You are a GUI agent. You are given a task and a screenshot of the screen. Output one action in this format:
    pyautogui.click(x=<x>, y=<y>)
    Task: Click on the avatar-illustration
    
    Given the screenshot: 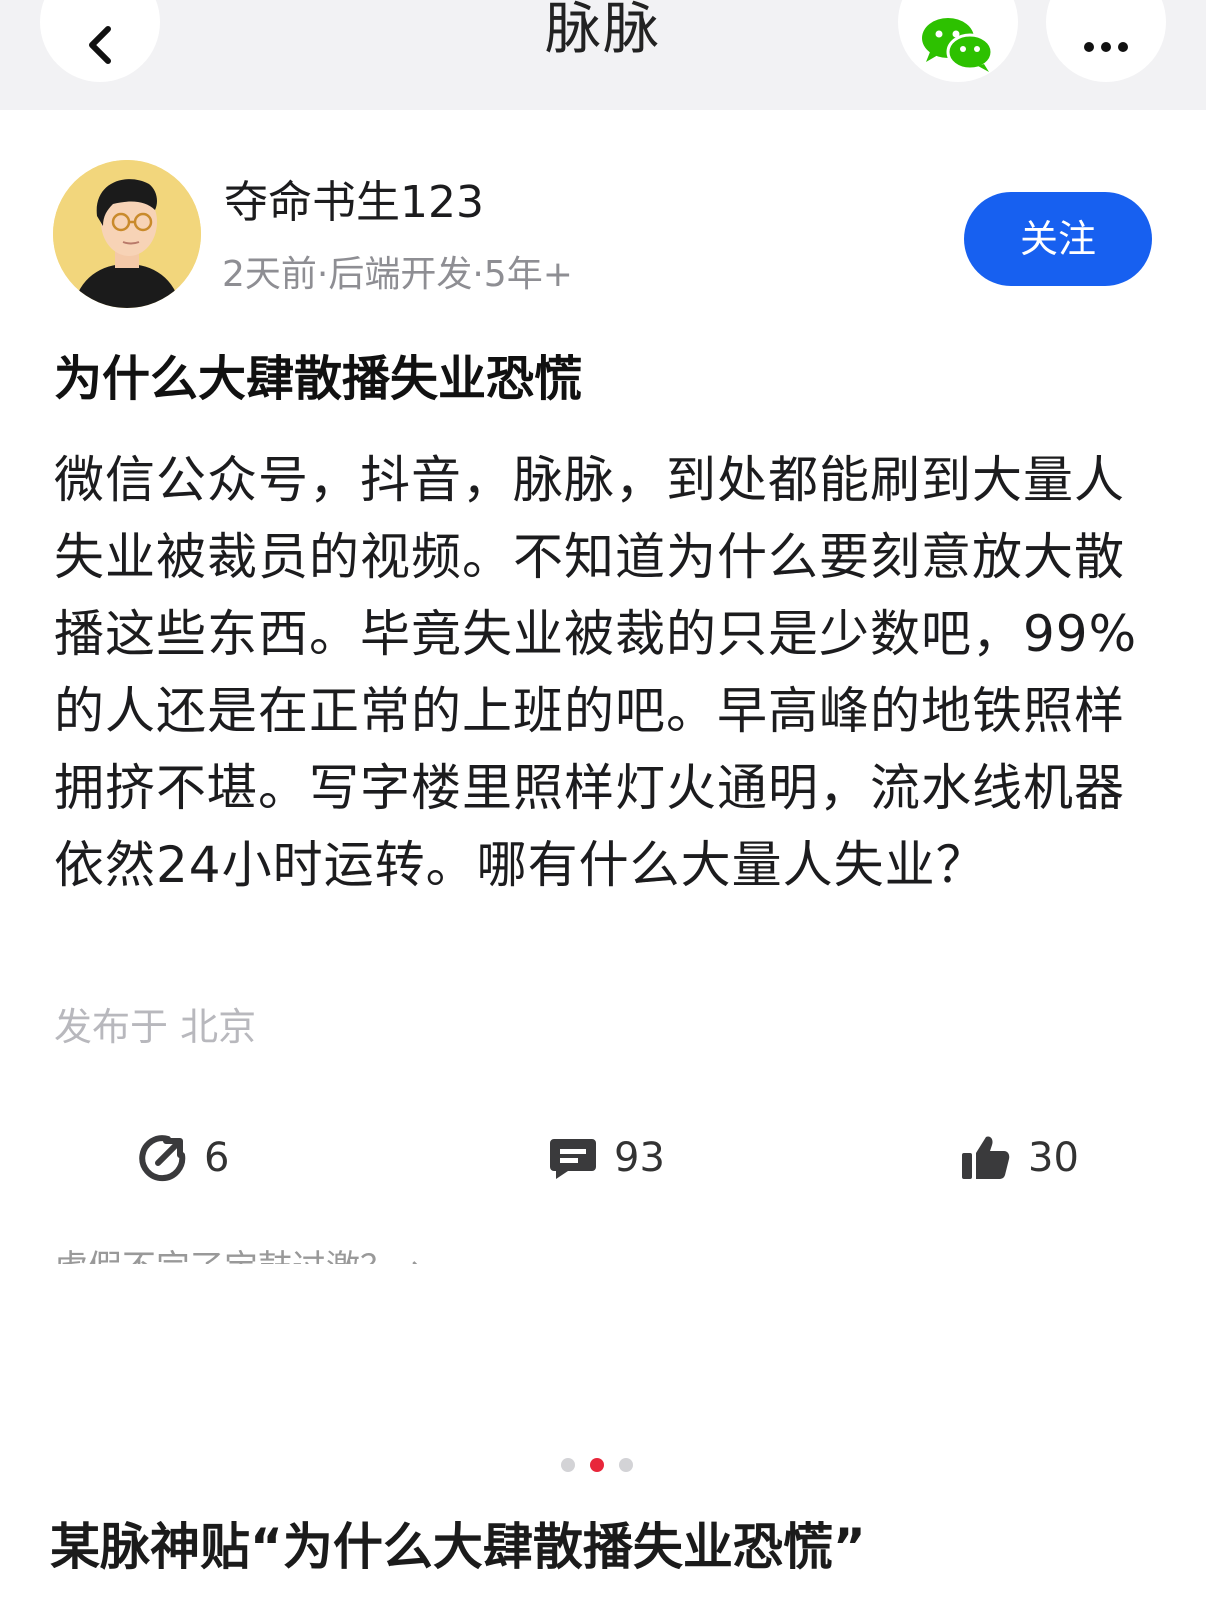 What is the action you would take?
    pyautogui.click(x=127, y=234)
    